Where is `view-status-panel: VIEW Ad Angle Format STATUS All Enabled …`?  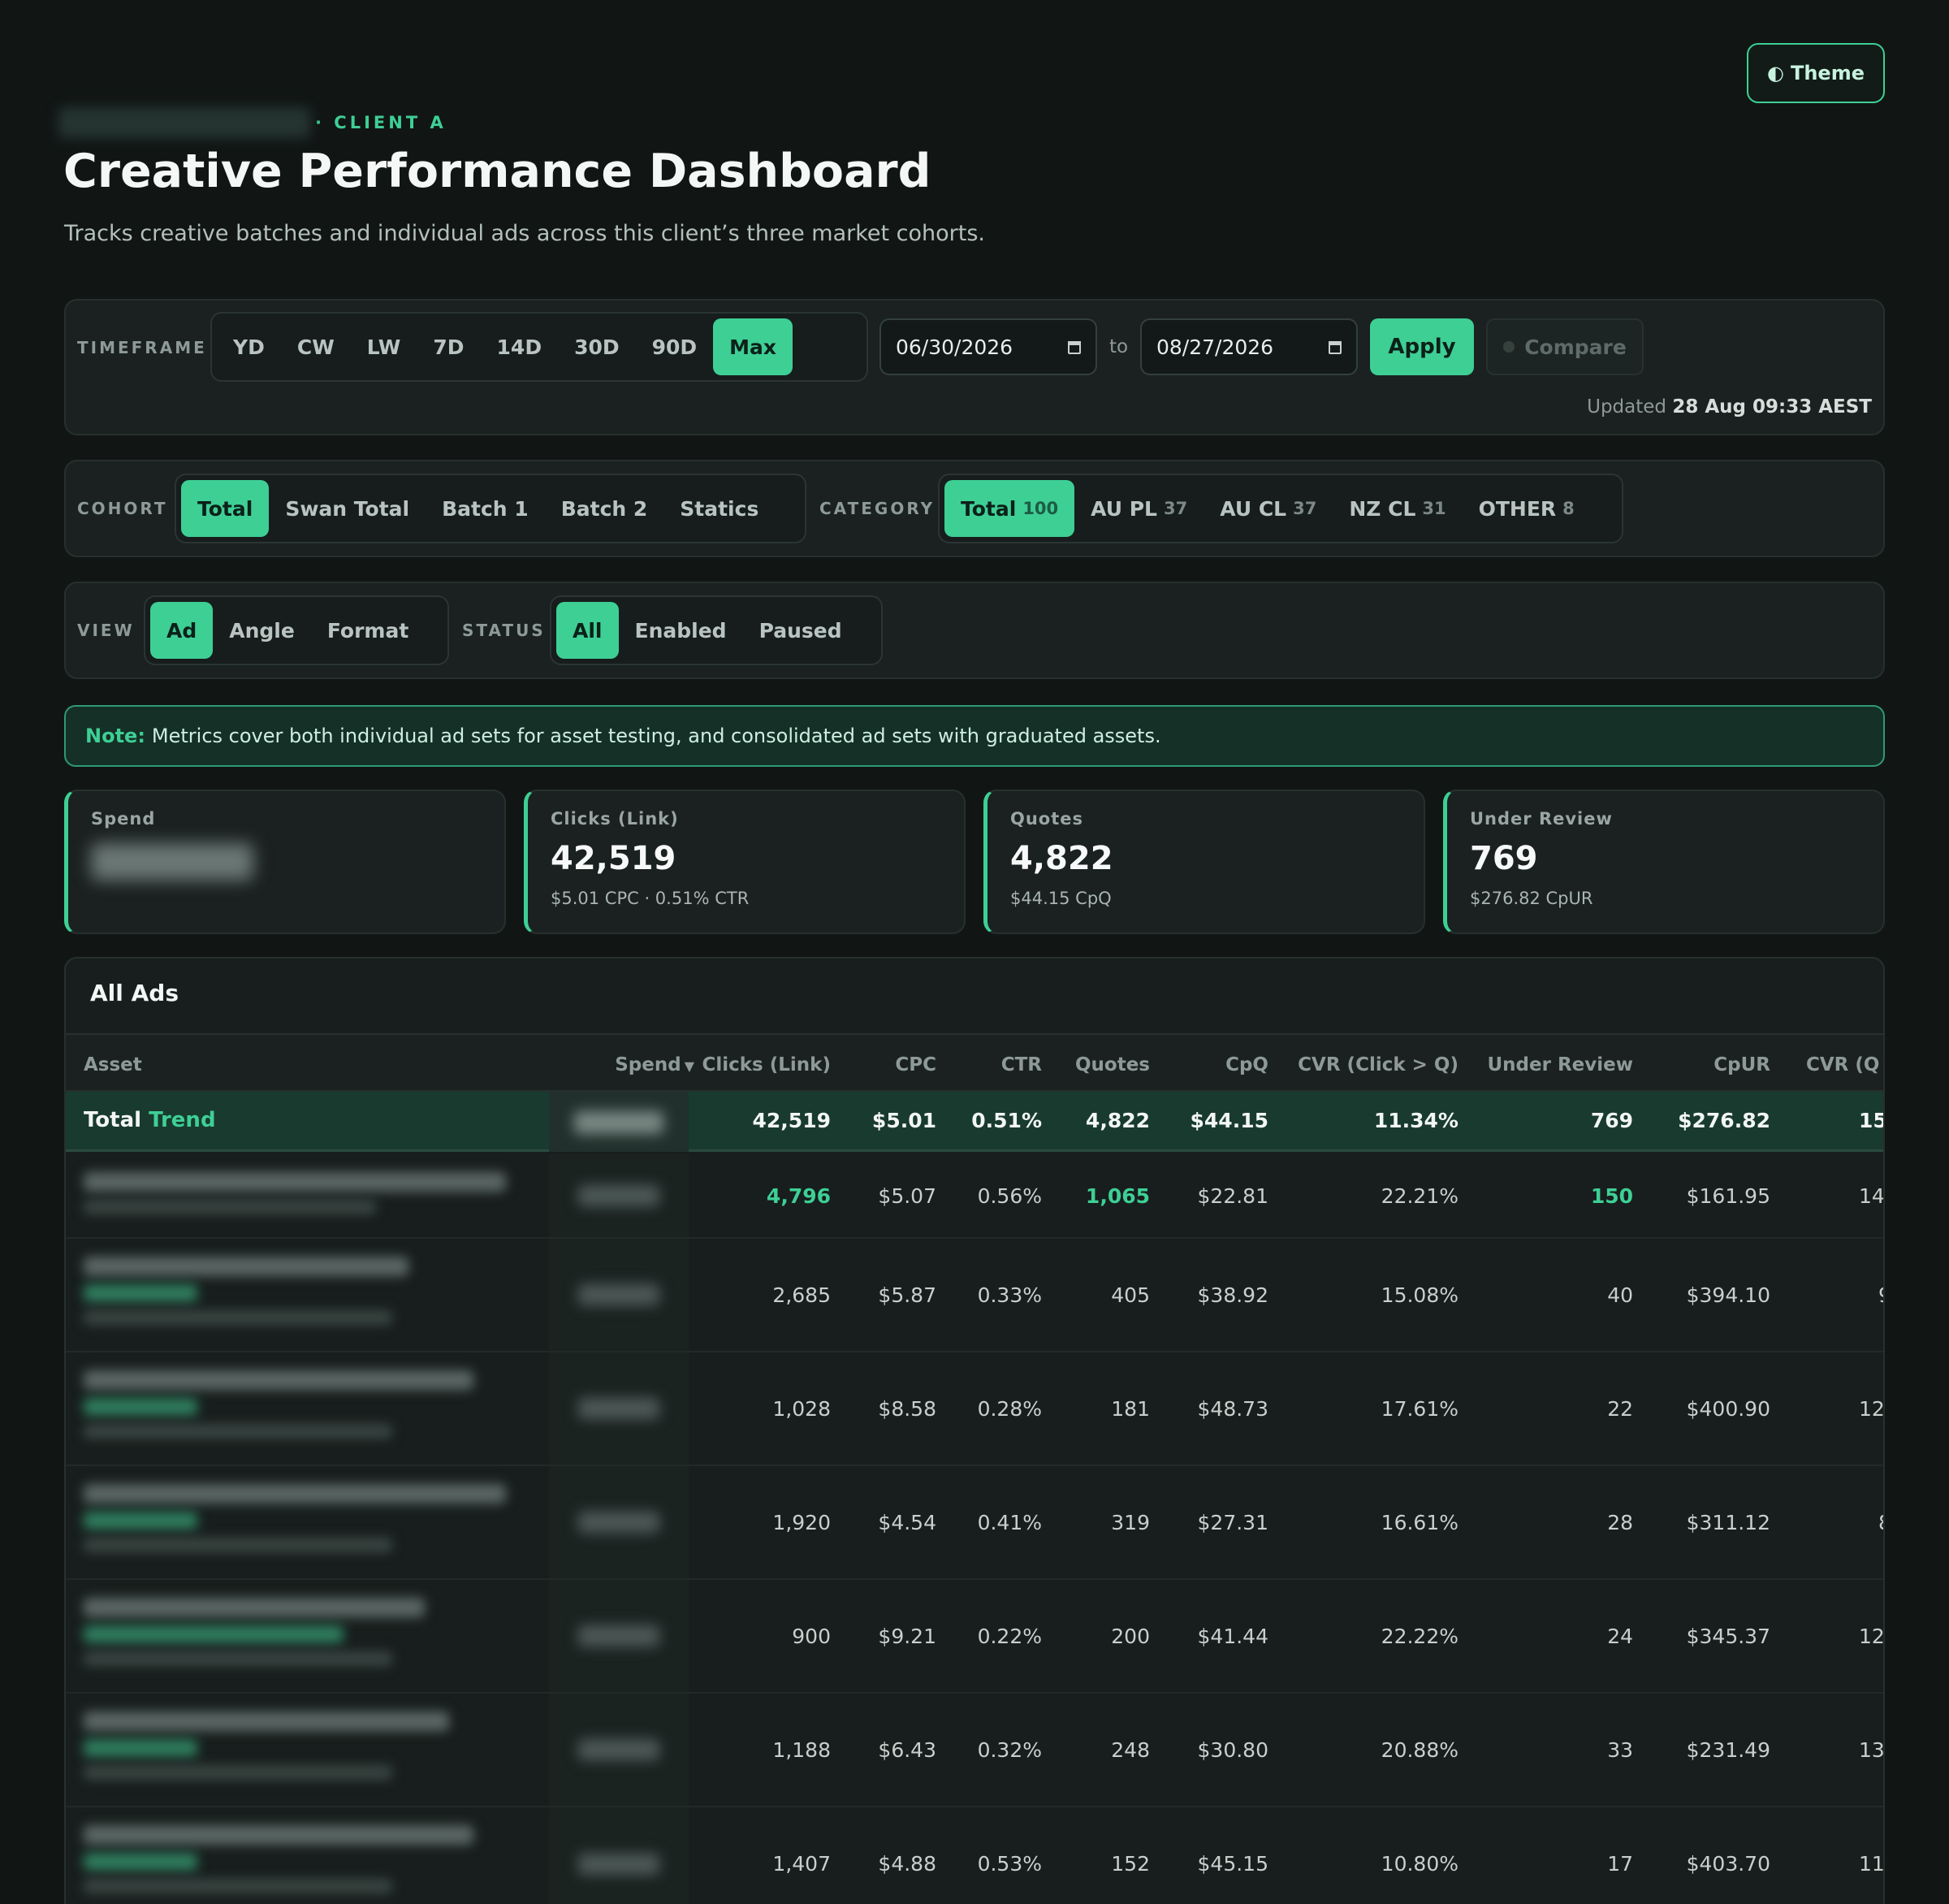 view-status-panel: VIEW Ad Angle Format STATUS All Enabled … is located at coordinates (974, 631).